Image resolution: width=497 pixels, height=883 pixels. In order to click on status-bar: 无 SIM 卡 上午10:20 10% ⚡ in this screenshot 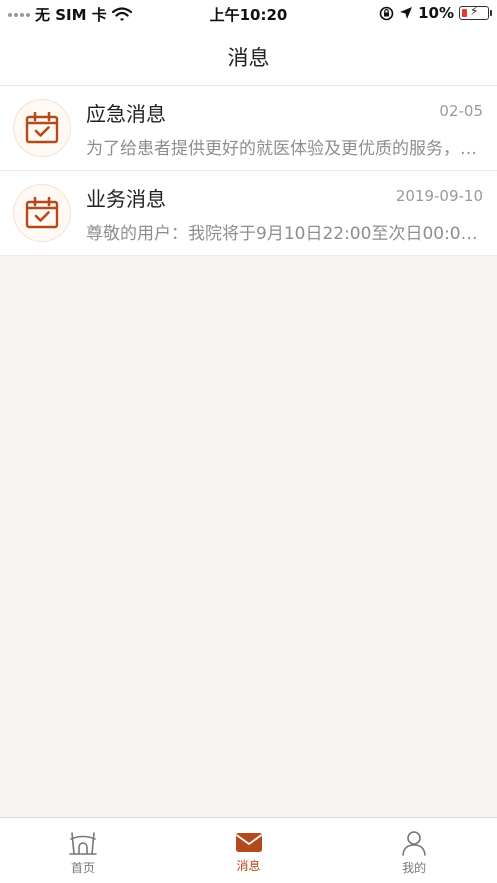, I will do `click(248, 14)`.